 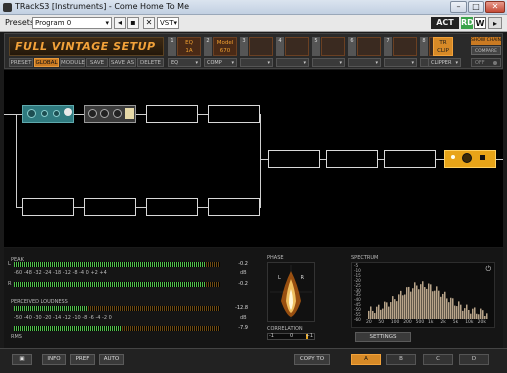 I want to click on snapshot-a-button: A, so click(x=366, y=359).